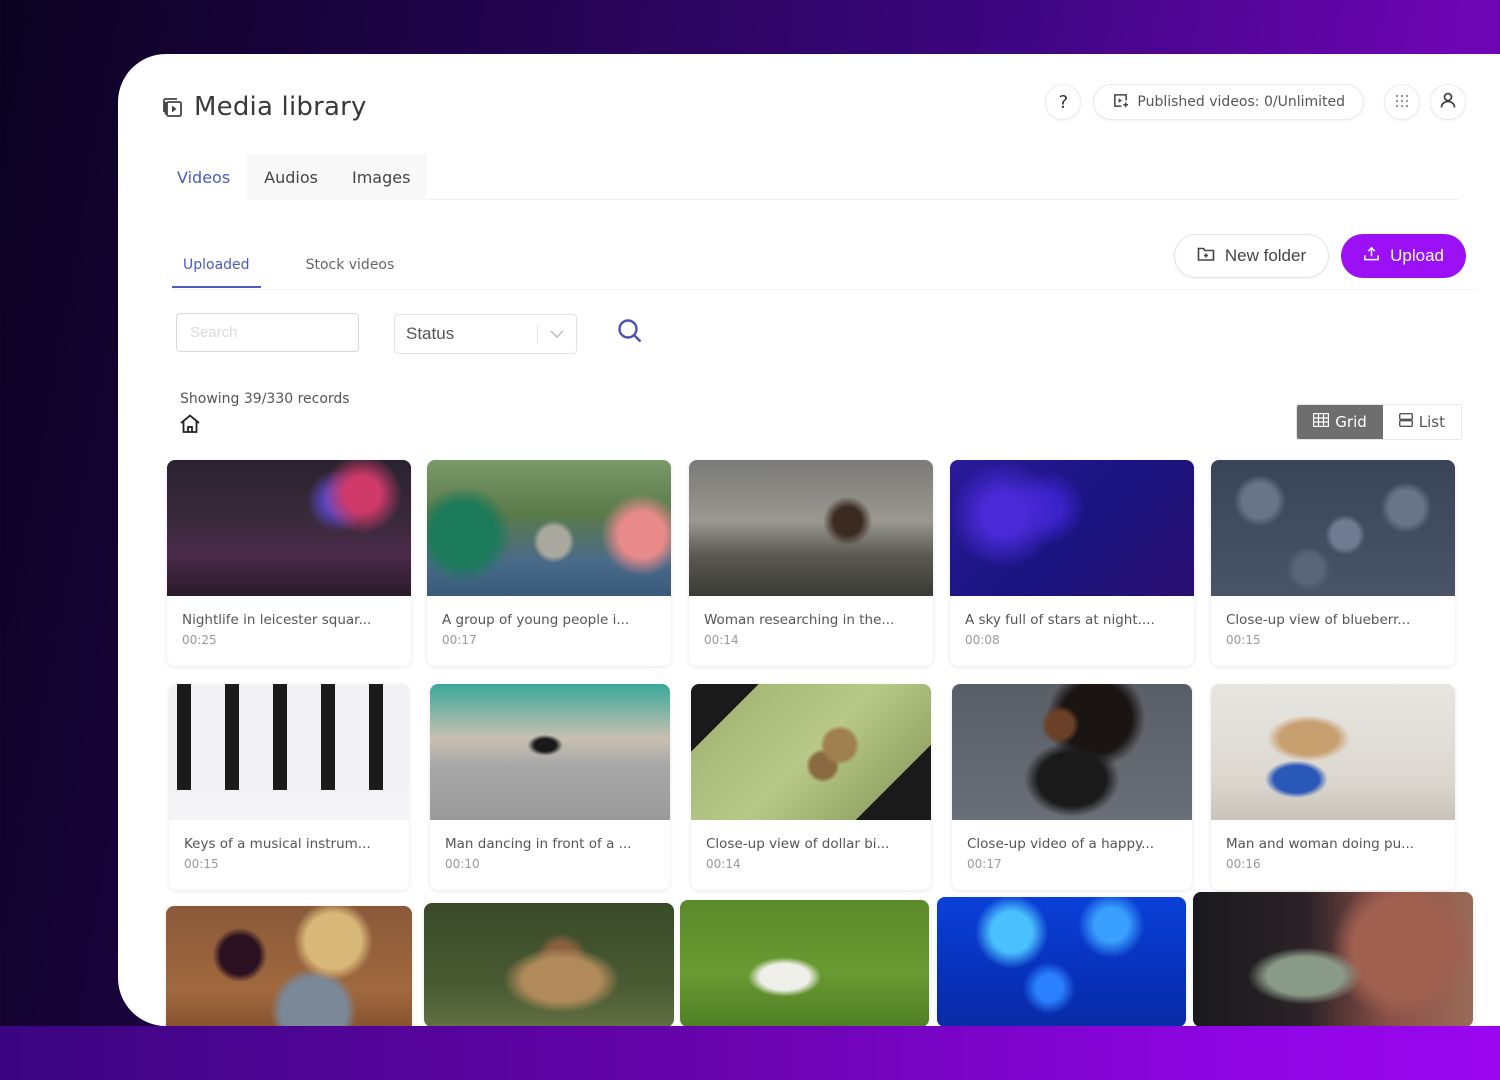 The height and width of the screenshot is (1080, 1500). I want to click on video-card: Keys of a musical instrum... 00:15, so click(289, 787).